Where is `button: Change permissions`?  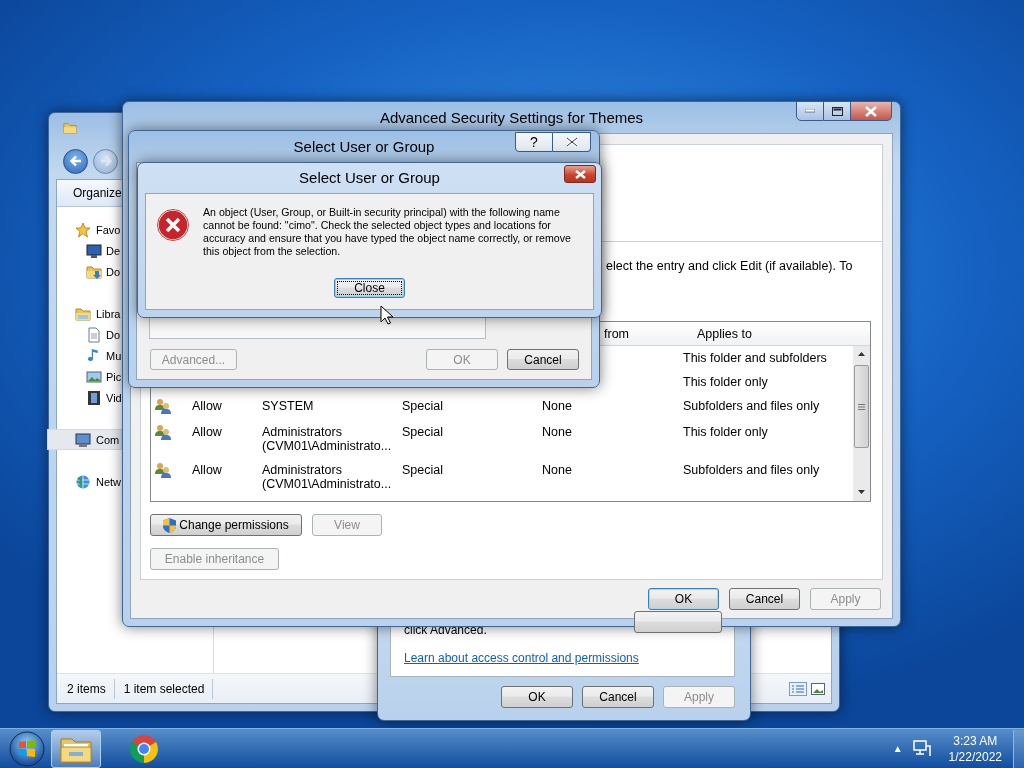 button: Change permissions is located at coordinates (226, 525).